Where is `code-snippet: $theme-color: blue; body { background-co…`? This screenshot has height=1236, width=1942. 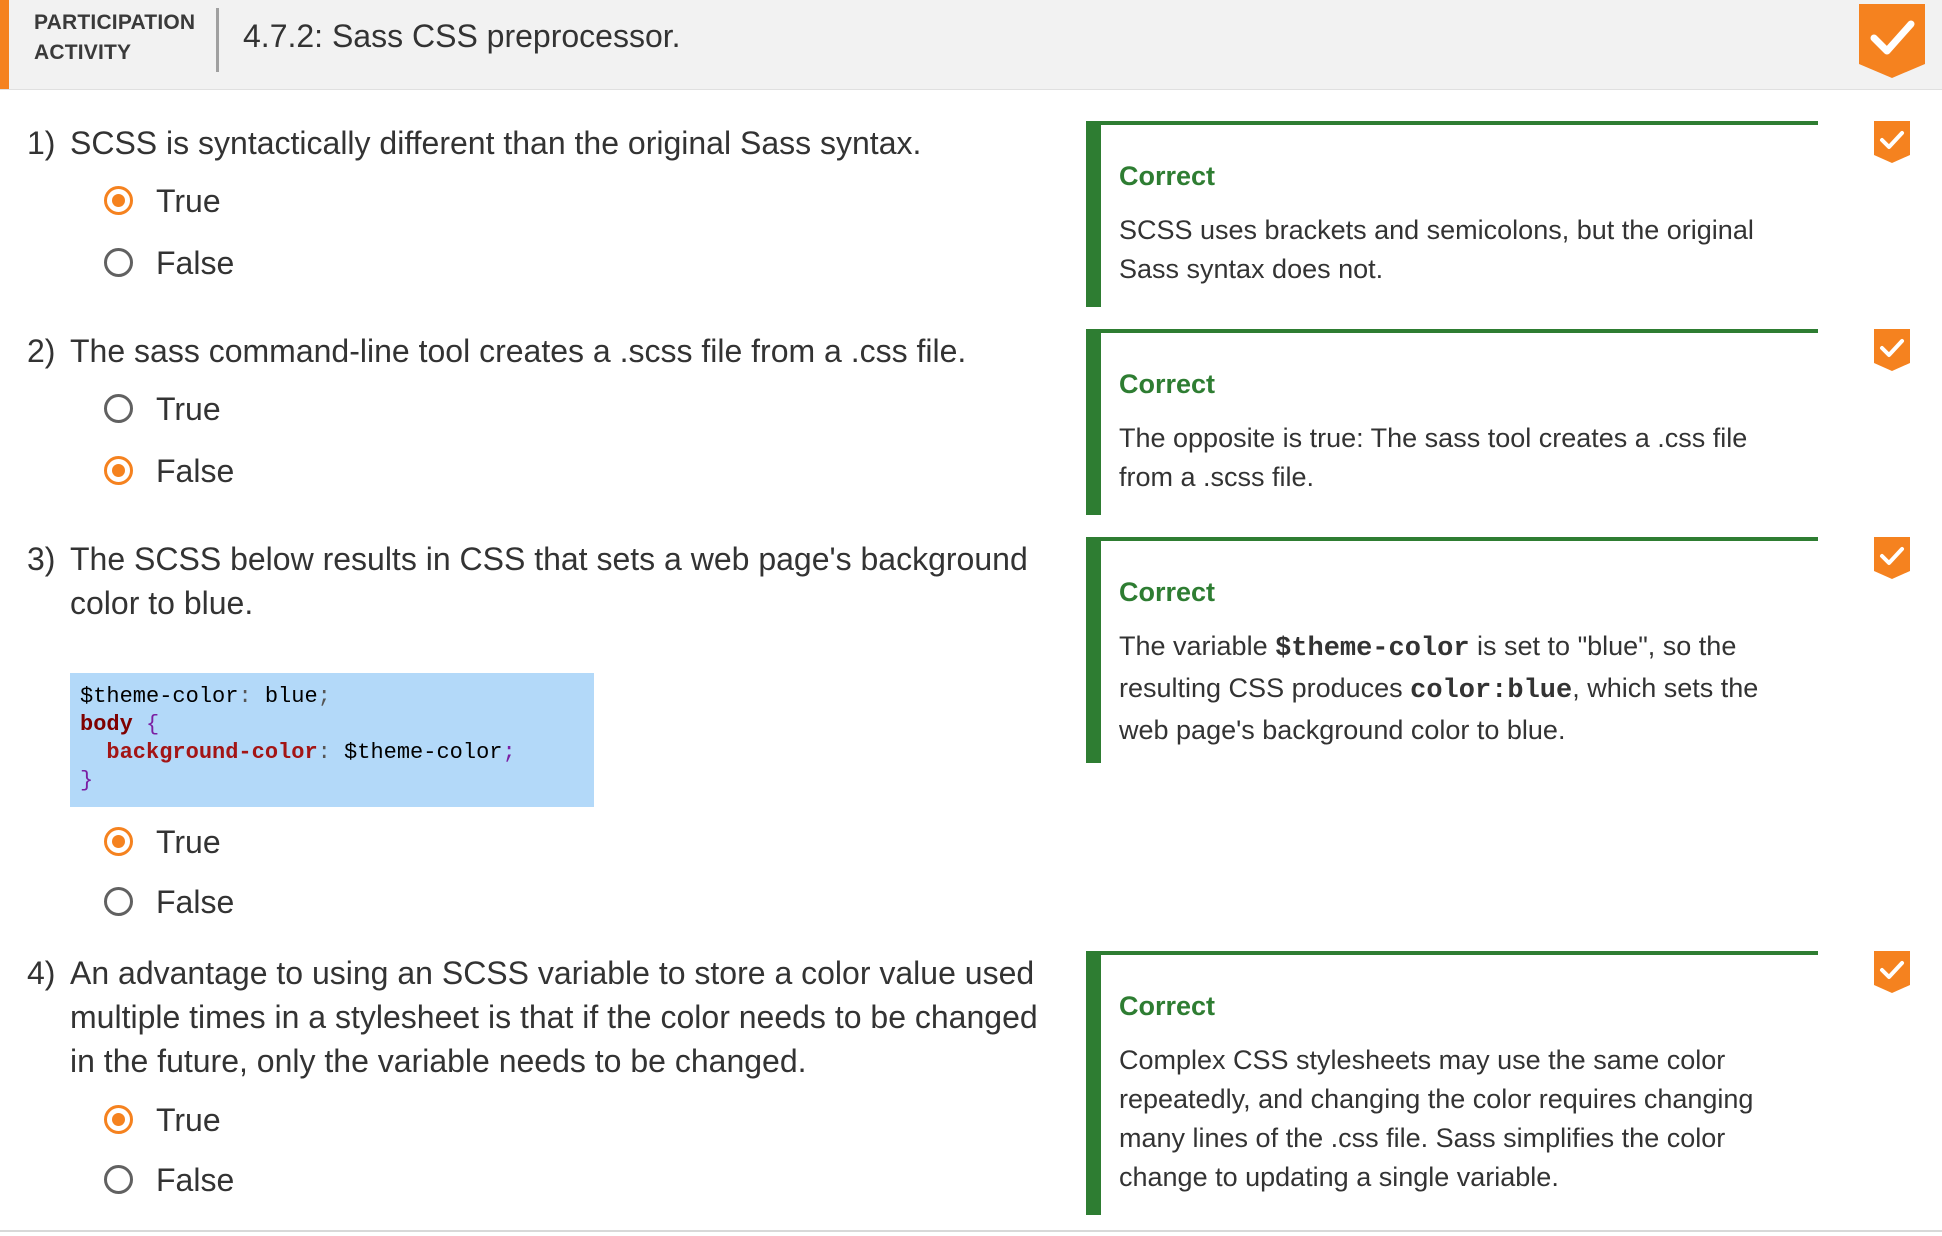 code-snippet: $theme-color: blue; body { background-co… is located at coordinates (332, 740).